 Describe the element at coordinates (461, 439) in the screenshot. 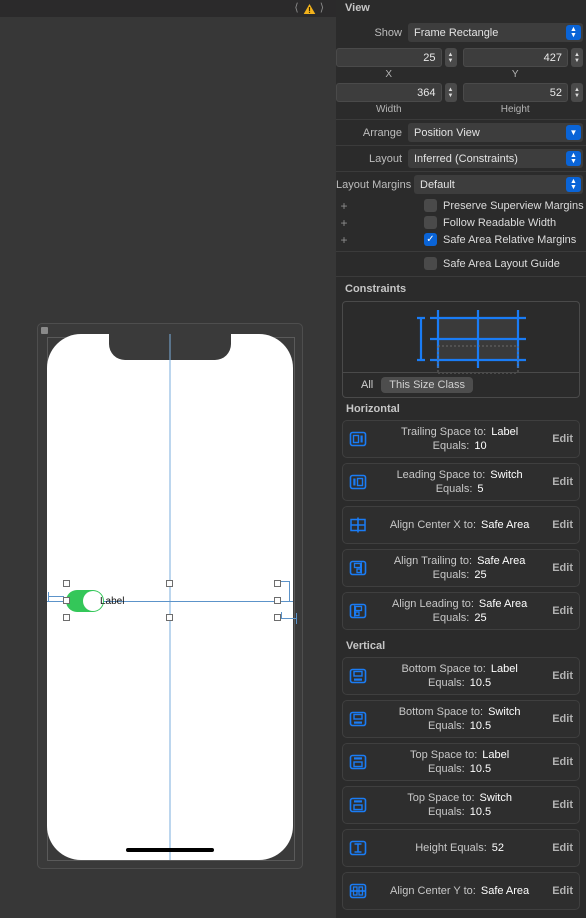

I see `constraint-row: Trailing Space to: Label Equals: 10 Edit` at that location.